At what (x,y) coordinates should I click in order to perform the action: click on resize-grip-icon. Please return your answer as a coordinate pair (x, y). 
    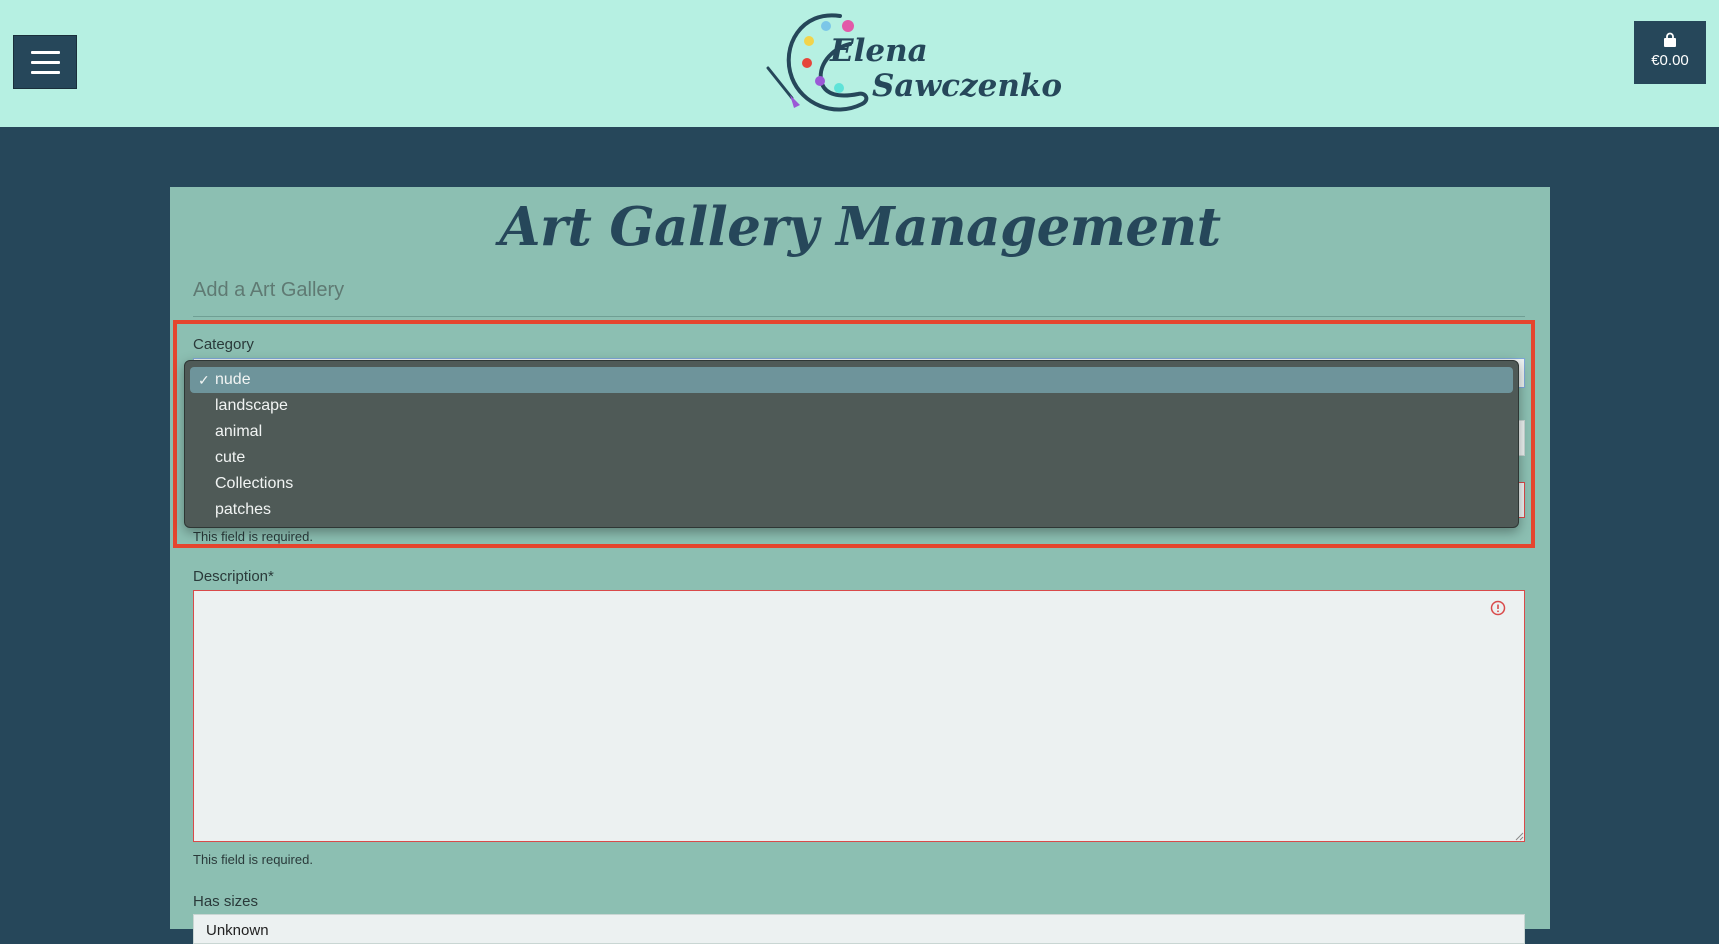
    Looking at the image, I should click on (1519, 836).